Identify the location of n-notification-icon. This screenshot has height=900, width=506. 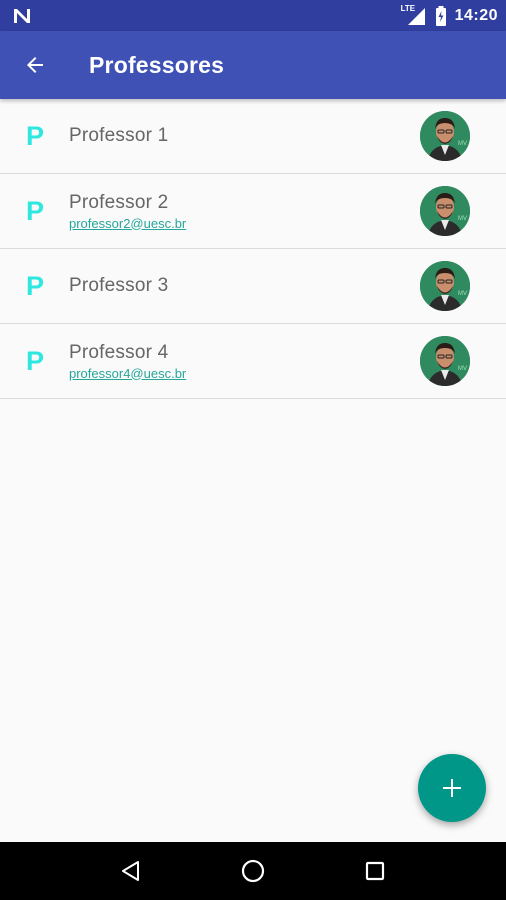
(22, 16).